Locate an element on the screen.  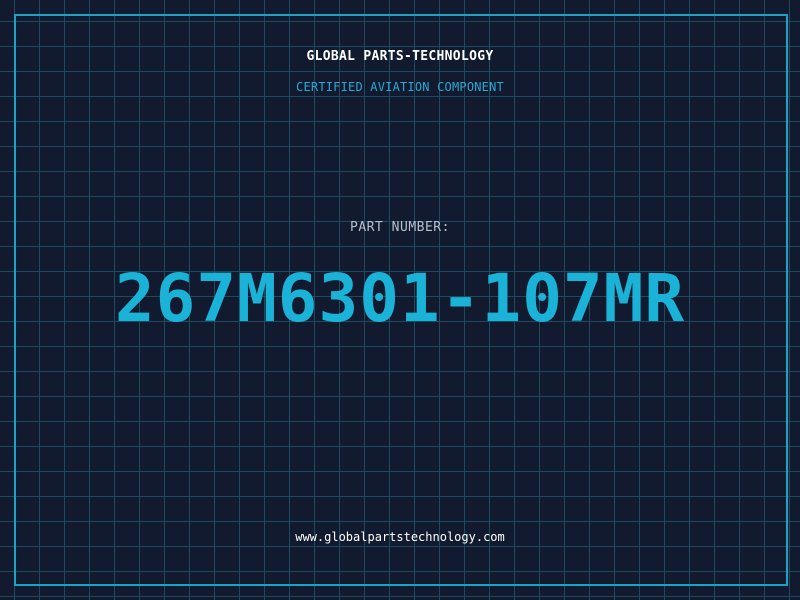
part-number-value: 267M6301-107MR is located at coordinates (400, 298).